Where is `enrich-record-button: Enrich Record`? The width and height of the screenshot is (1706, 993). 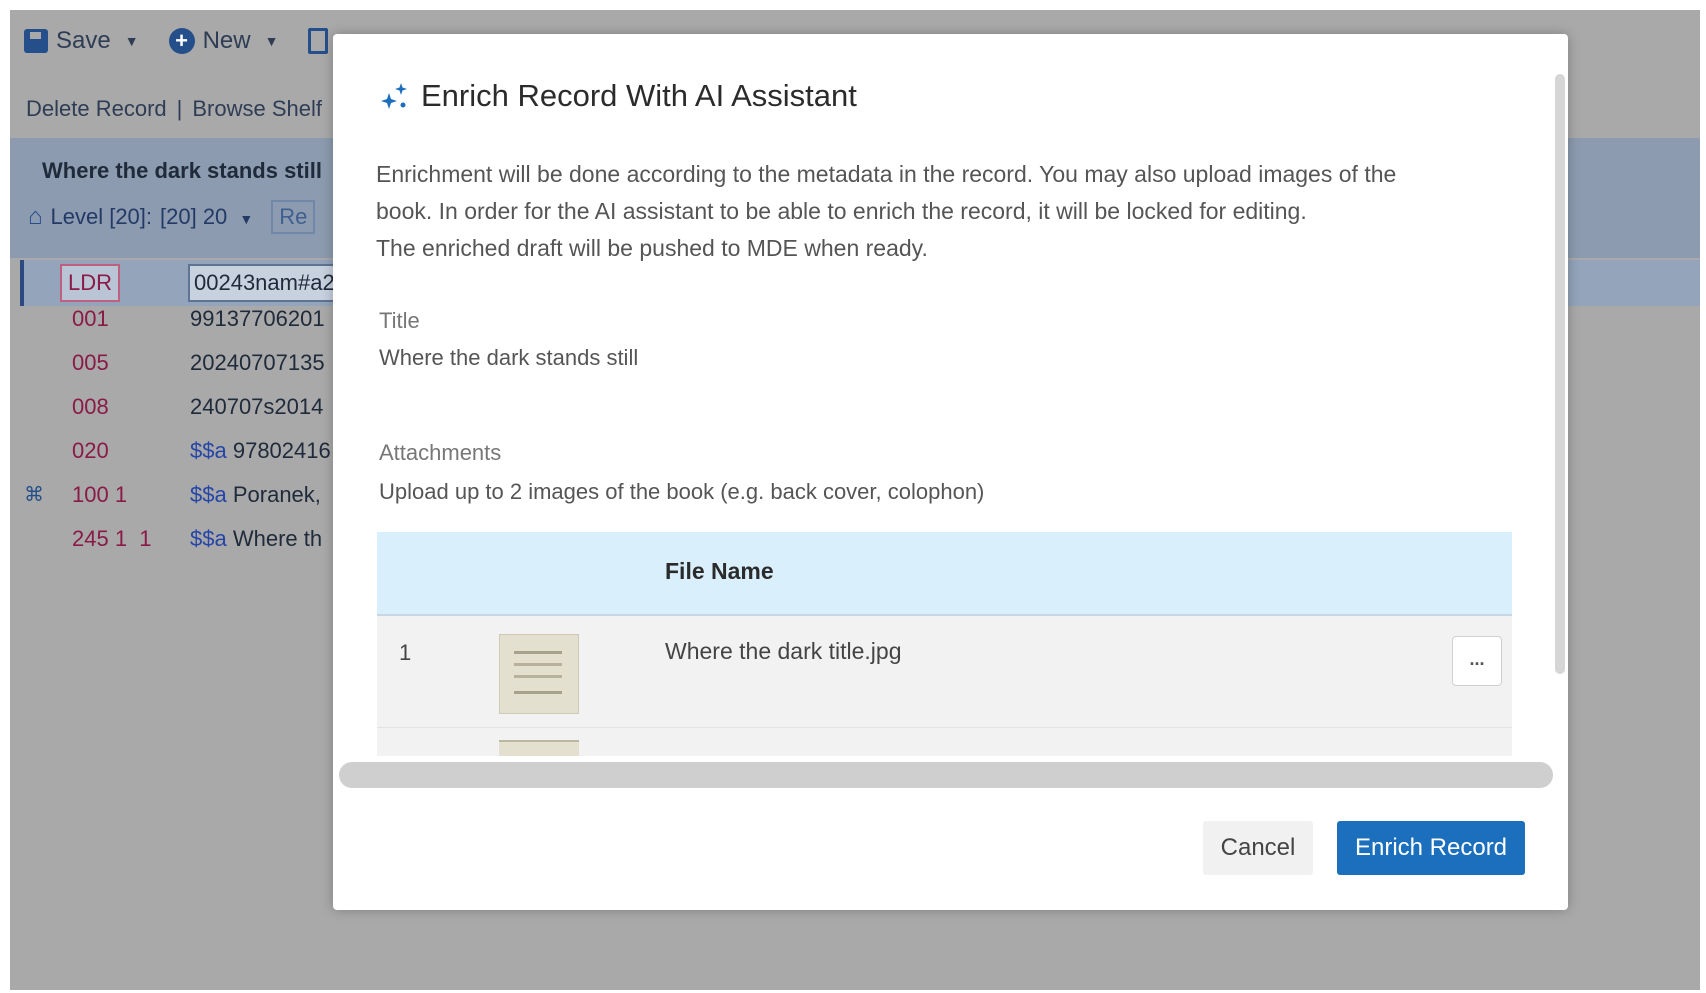 enrich-record-button: Enrich Record is located at coordinates (1431, 848).